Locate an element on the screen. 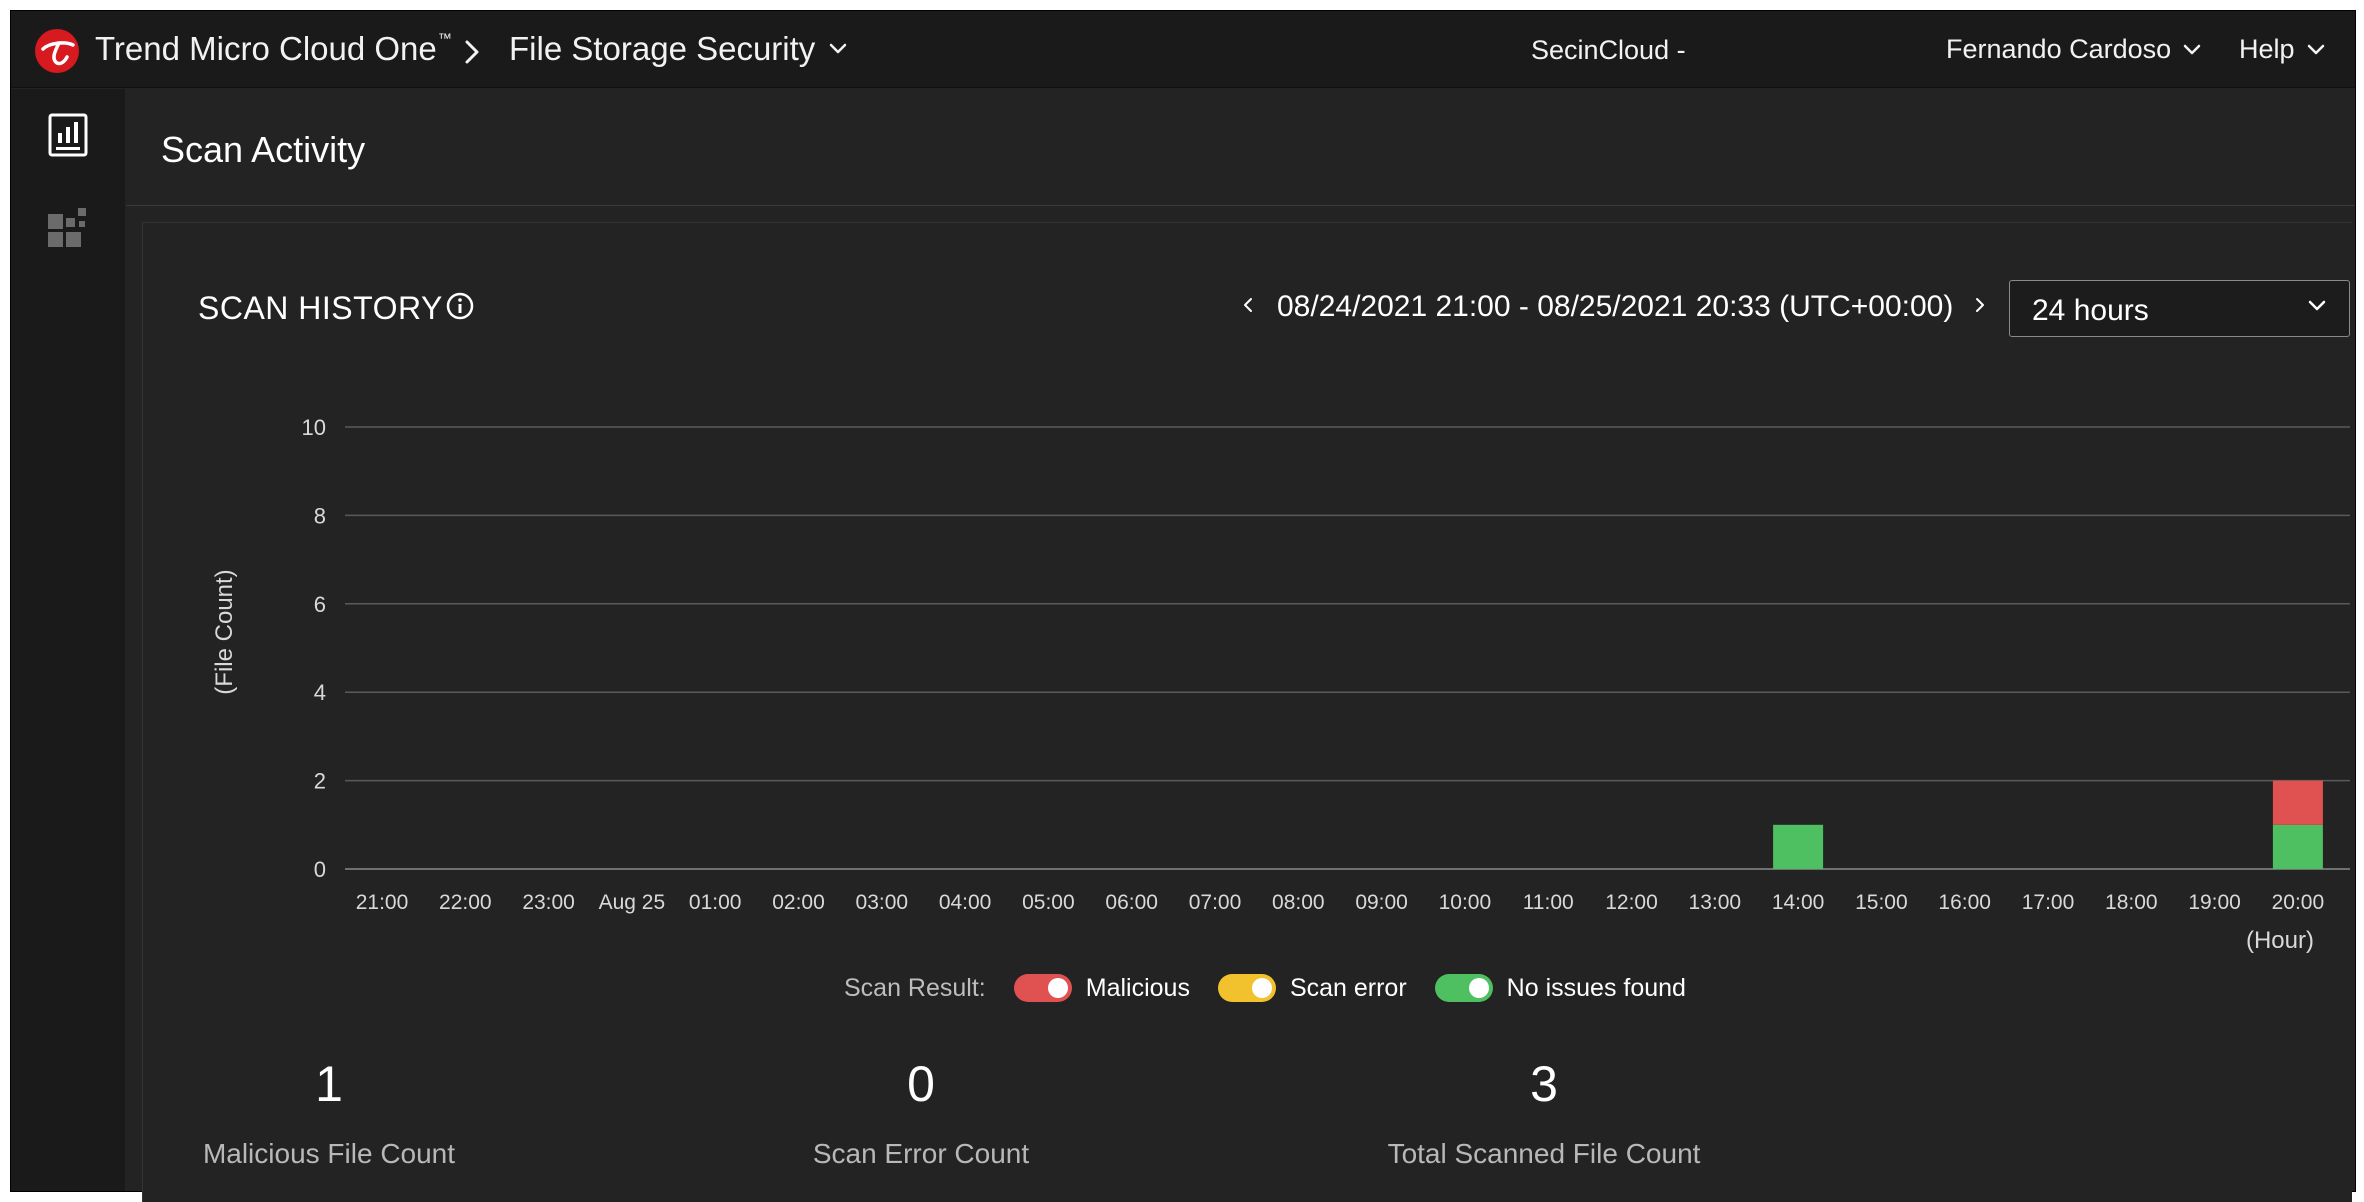 Image resolution: width=2364 pixels, height=1202 pixels. legend-label-scan-error: Scan error is located at coordinates (1348, 987).